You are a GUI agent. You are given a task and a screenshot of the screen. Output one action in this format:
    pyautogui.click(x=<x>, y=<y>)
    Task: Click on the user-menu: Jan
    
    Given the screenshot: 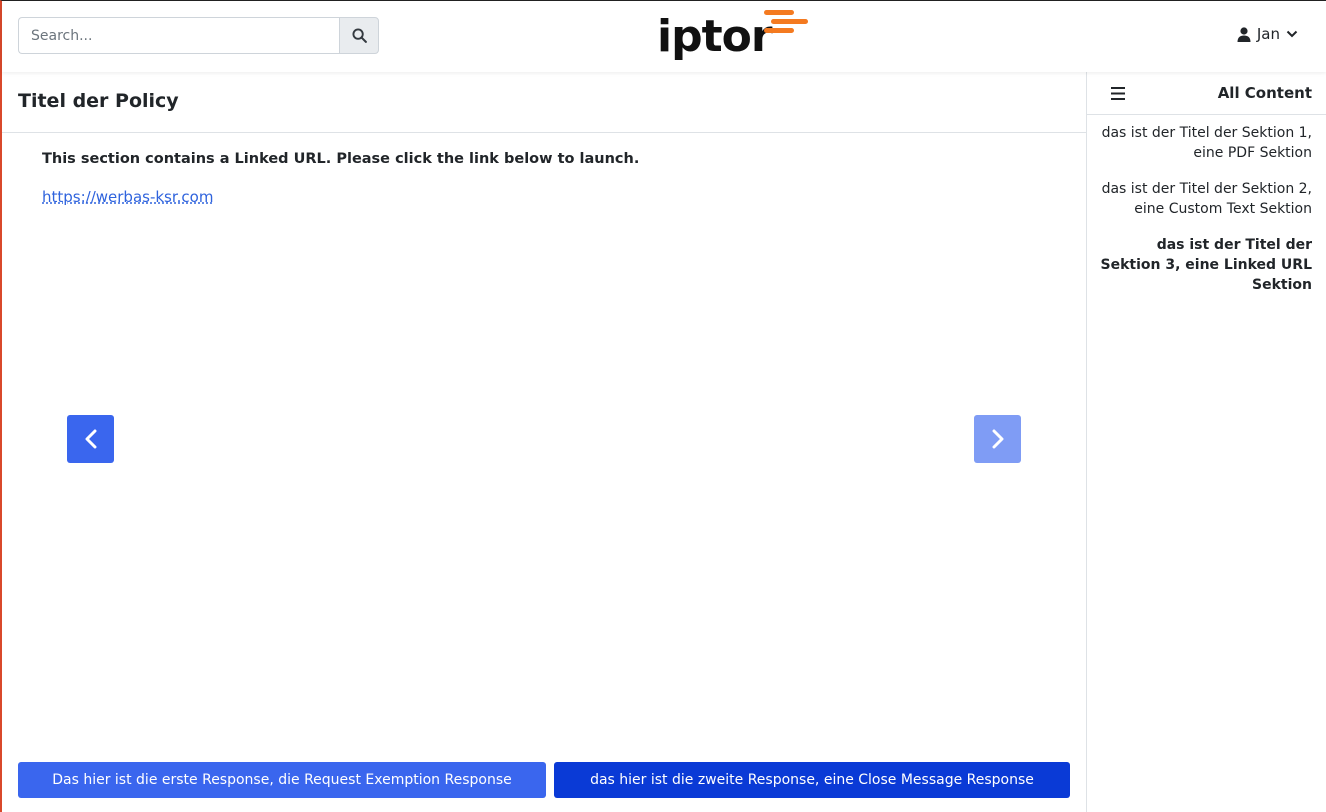 What is the action you would take?
    pyautogui.click(x=1267, y=34)
    